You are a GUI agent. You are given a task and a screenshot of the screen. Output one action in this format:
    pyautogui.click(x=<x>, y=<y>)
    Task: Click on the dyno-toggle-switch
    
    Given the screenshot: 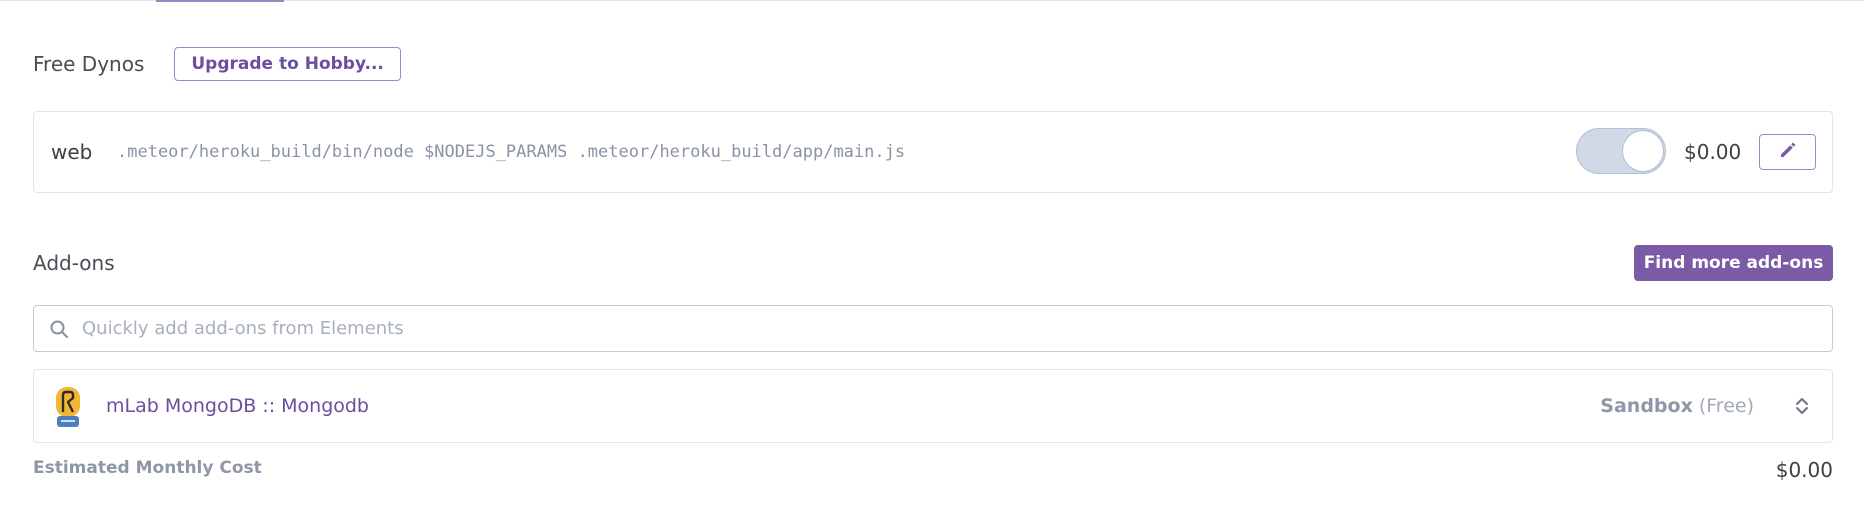 What is the action you would take?
    pyautogui.click(x=1621, y=151)
    